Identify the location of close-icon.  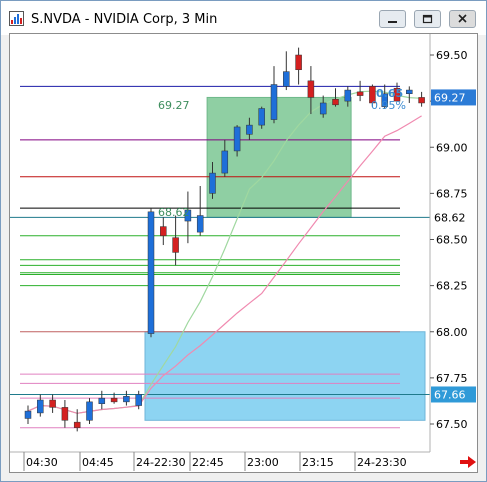
(462, 18).